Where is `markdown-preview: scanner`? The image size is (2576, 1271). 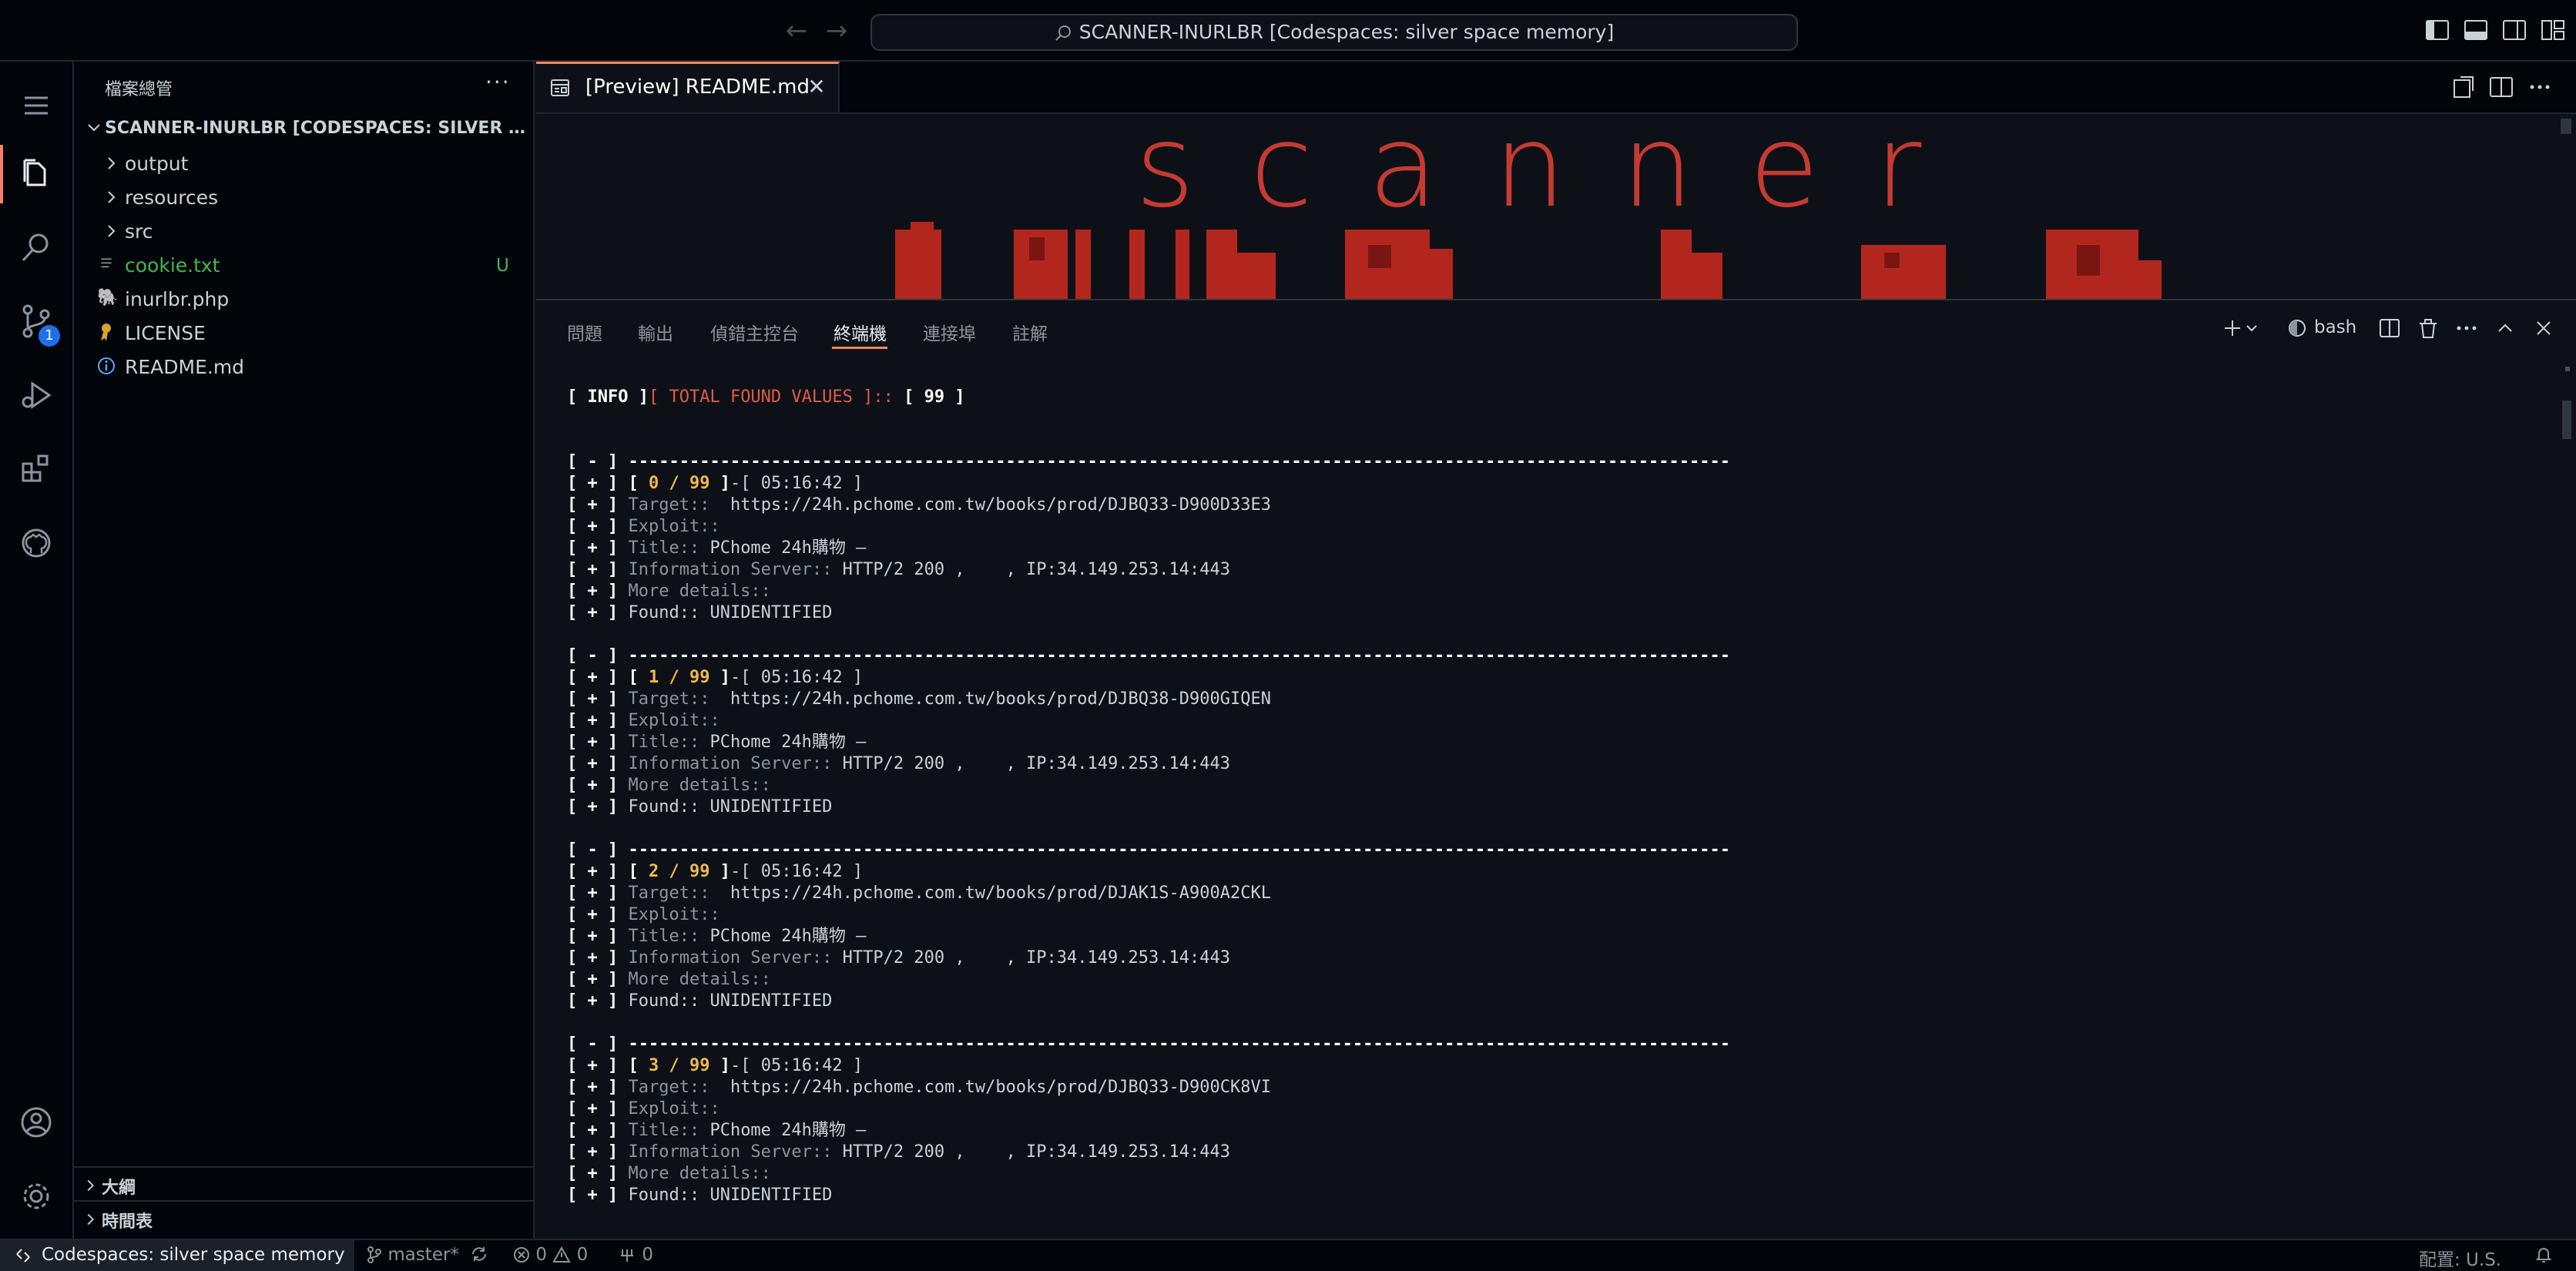 markdown-preview: scanner is located at coordinates (1556, 206).